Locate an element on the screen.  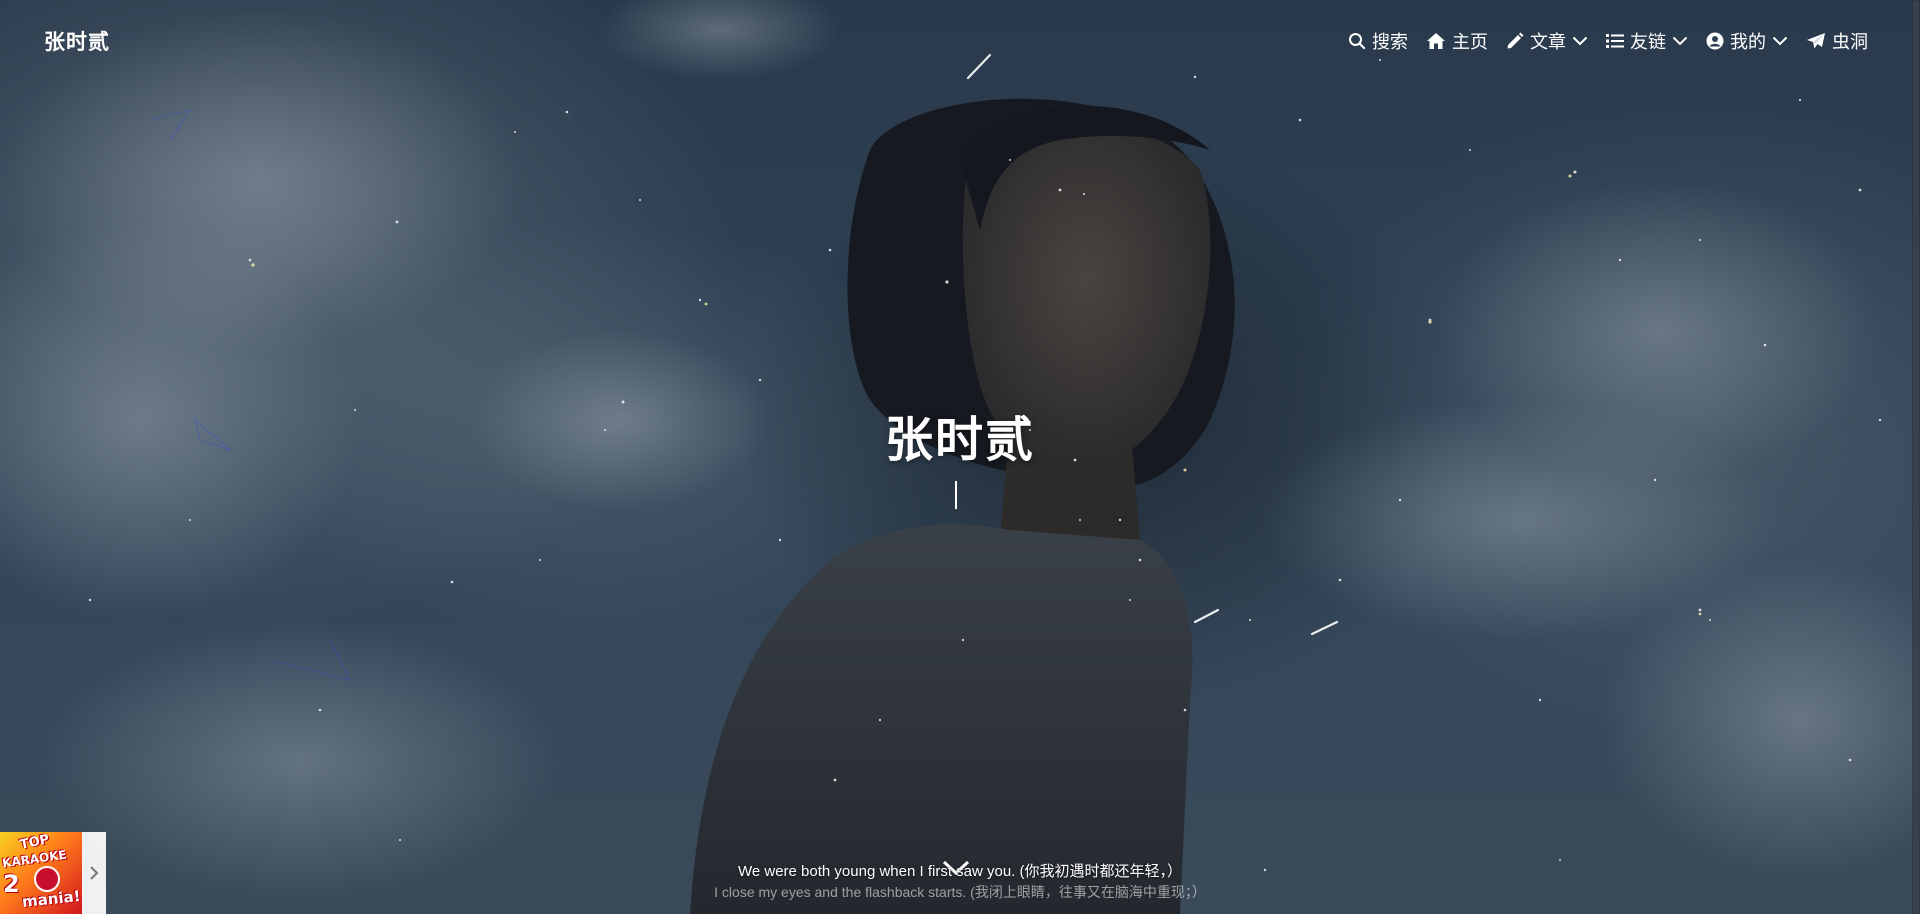
hero-title: 张时贰 is located at coordinates (959, 440).